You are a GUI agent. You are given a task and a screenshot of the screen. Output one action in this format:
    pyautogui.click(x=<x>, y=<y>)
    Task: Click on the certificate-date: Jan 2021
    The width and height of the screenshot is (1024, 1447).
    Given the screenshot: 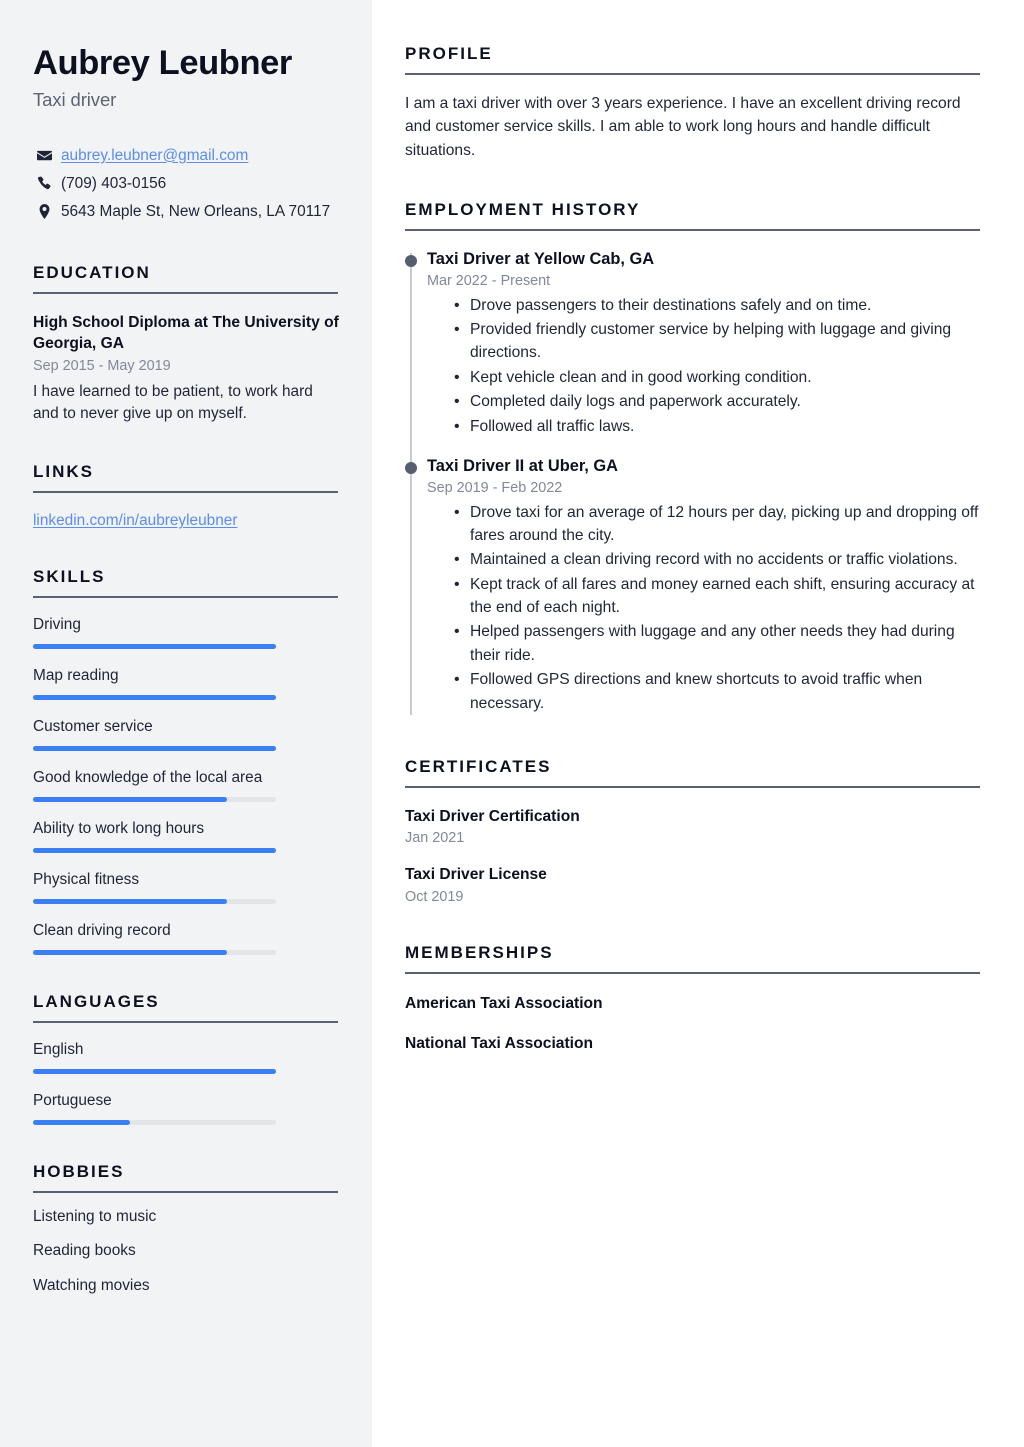 What is the action you would take?
    pyautogui.click(x=435, y=838)
    